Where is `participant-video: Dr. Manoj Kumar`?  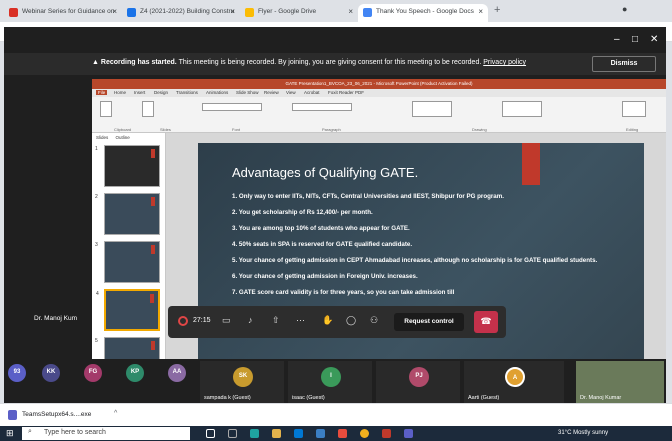
participant-video: Dr. Manoj Kumar is located at coordinates (620, 382).